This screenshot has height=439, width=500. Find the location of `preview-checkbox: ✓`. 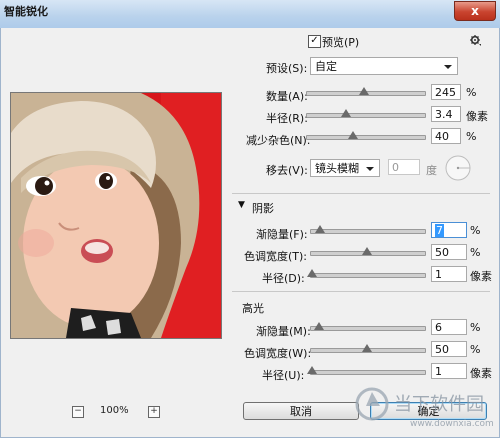

preview-checkbox: ✓ is located at coordinates (314, 41).